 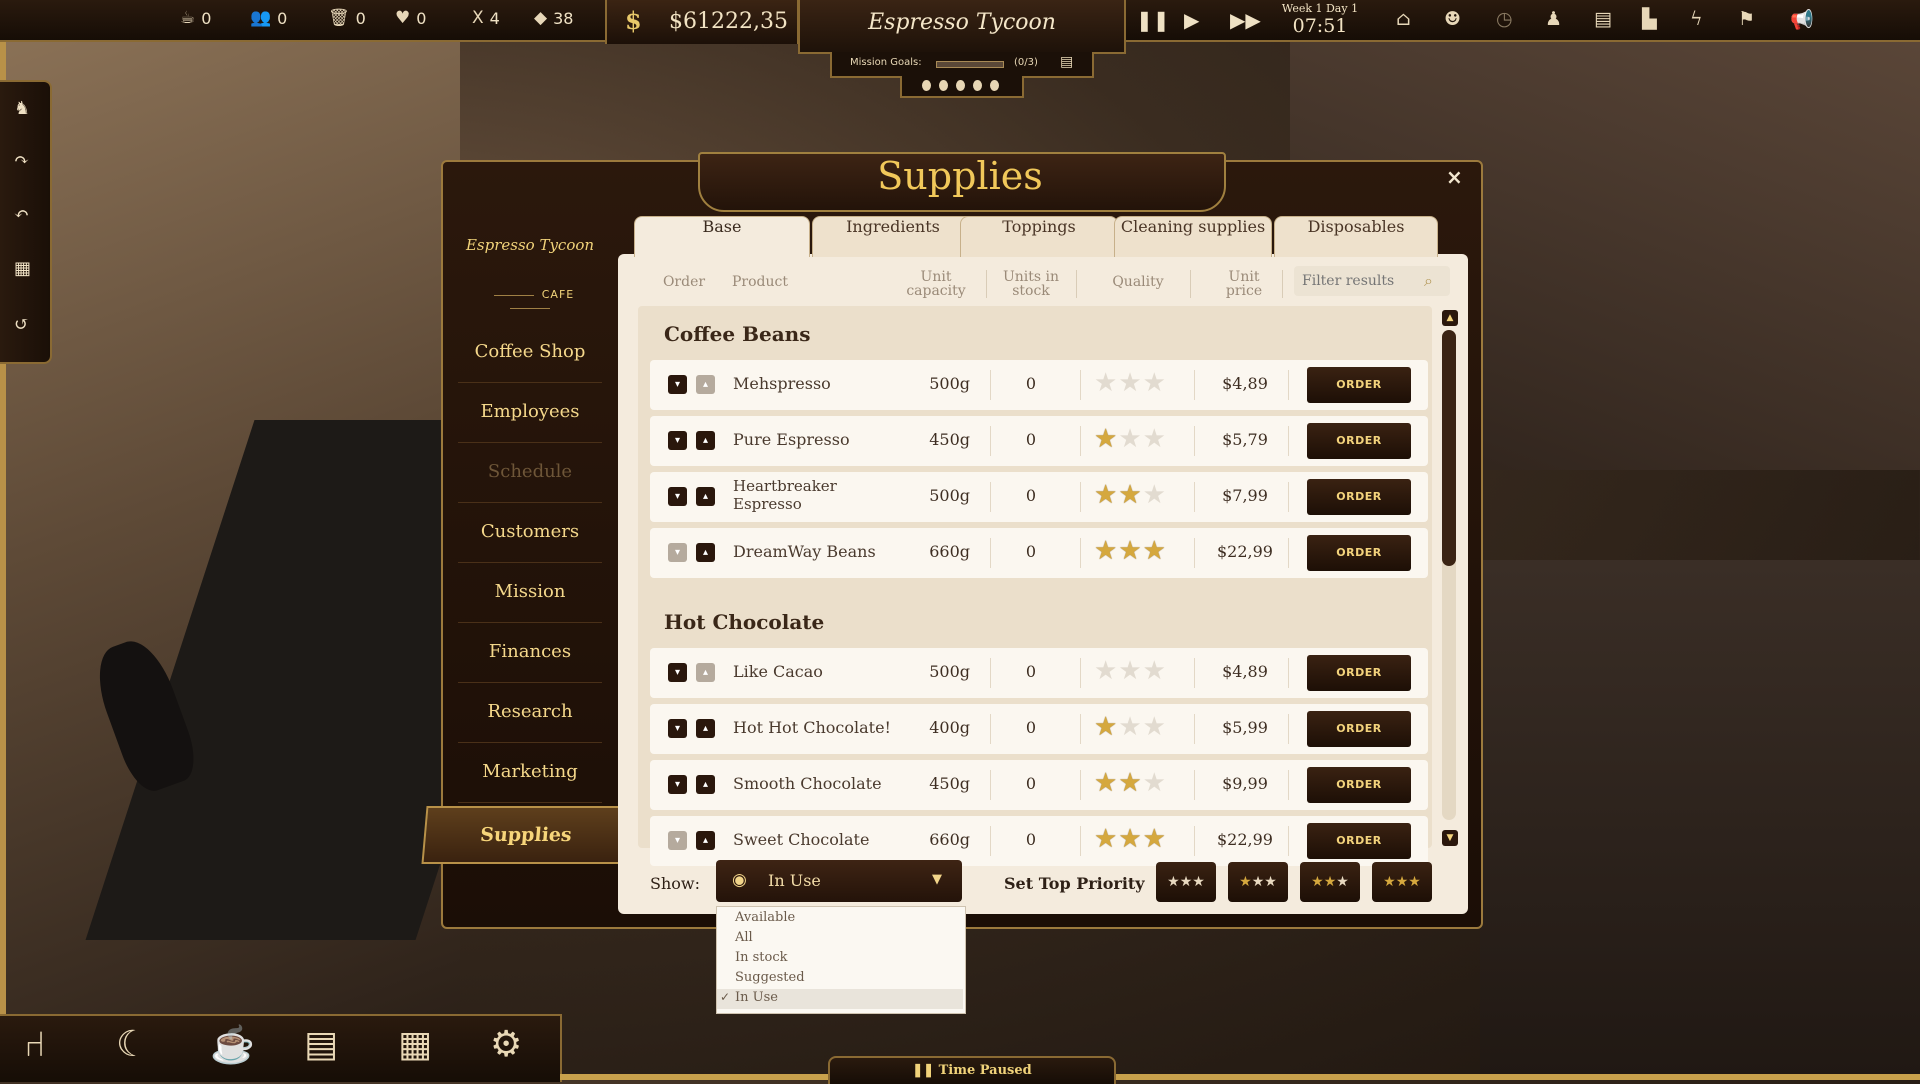 I want to click on lightning-icon: ϟ, so click(x=1696, y=19).